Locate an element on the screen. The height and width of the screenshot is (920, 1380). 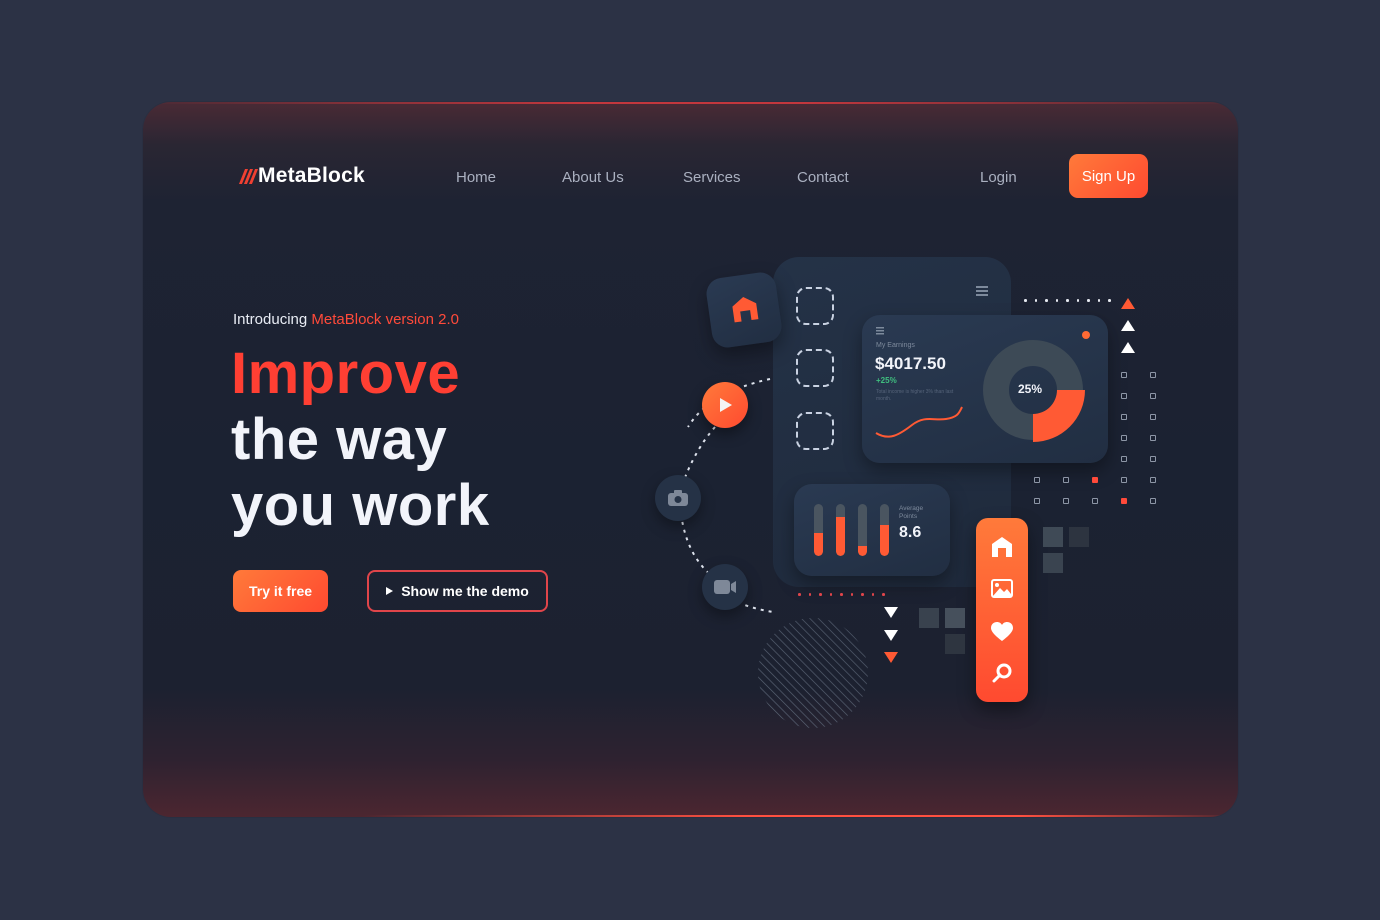
headline-line-3: you work is located at coordinates (360, 505).